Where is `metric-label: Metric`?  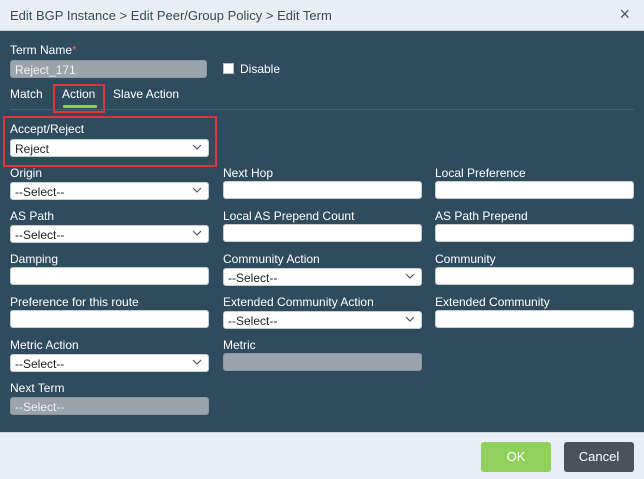 metric-label: Metric is located at coordinates (239, 345).